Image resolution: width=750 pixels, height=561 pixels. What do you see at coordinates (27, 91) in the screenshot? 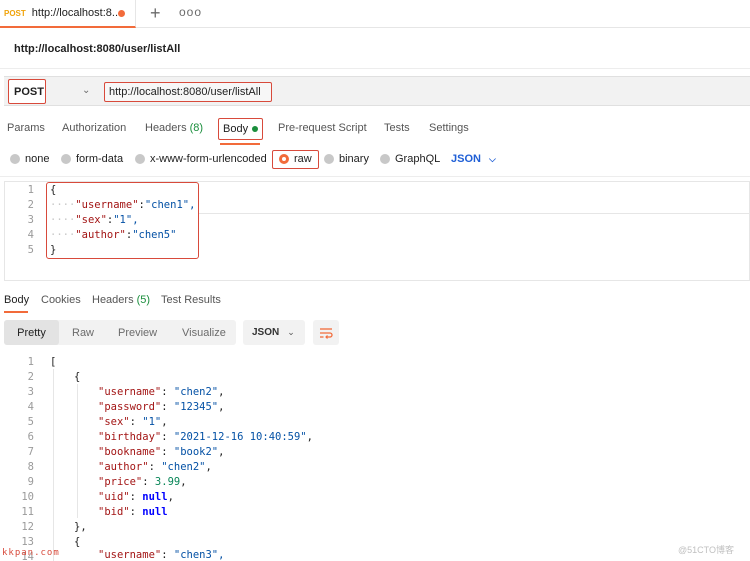
I see `method-select: POST` at bounding box center [27, 91].